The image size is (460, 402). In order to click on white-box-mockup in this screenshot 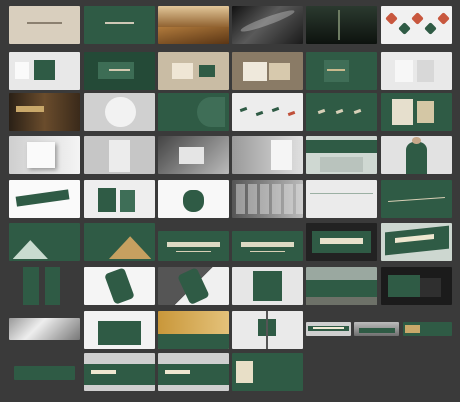, I will do `click(44, 155)`.